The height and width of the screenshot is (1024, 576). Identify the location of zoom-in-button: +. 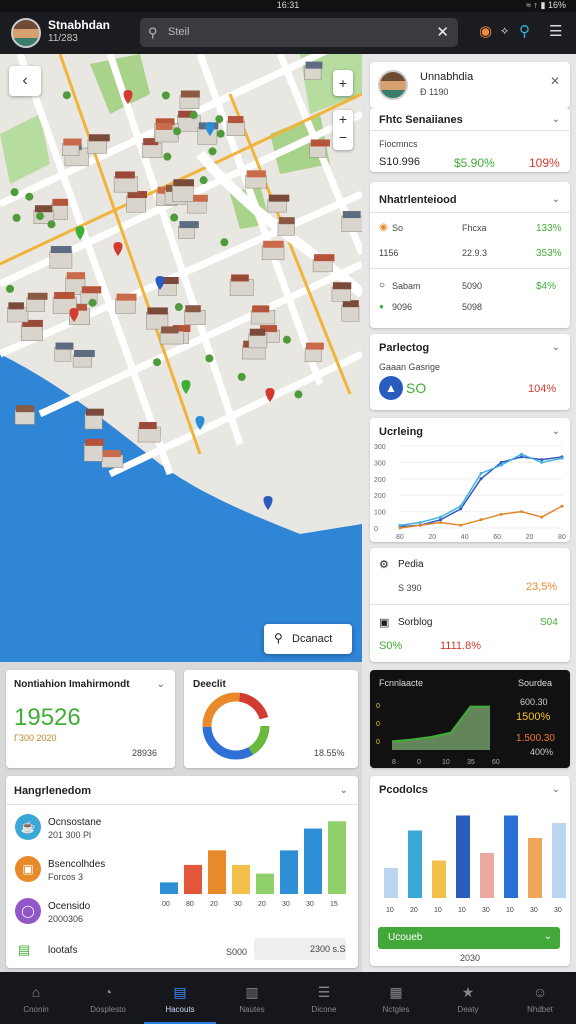
(343, 83).